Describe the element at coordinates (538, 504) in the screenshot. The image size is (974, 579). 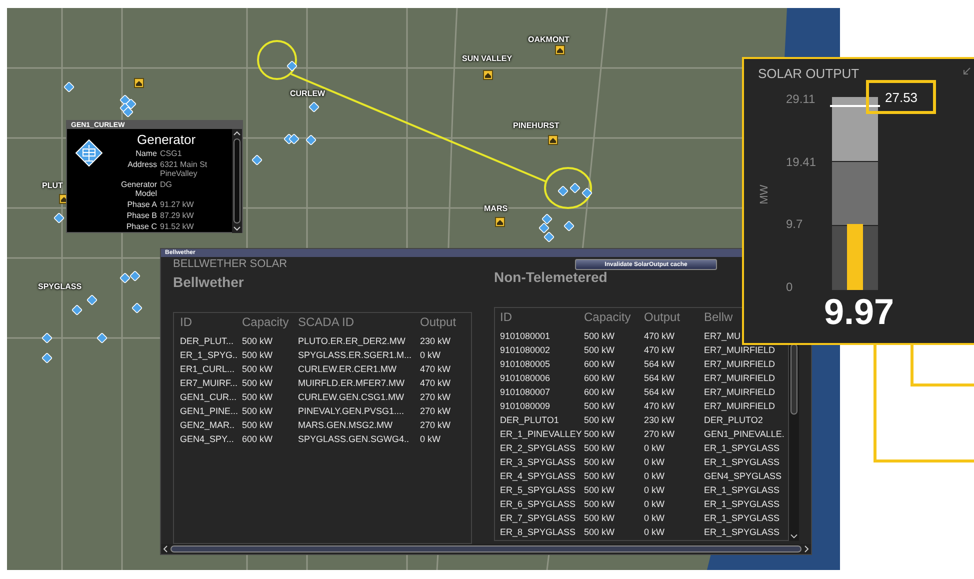
I see `table-cell-text: ER_6_SPYGLASS` at that location.